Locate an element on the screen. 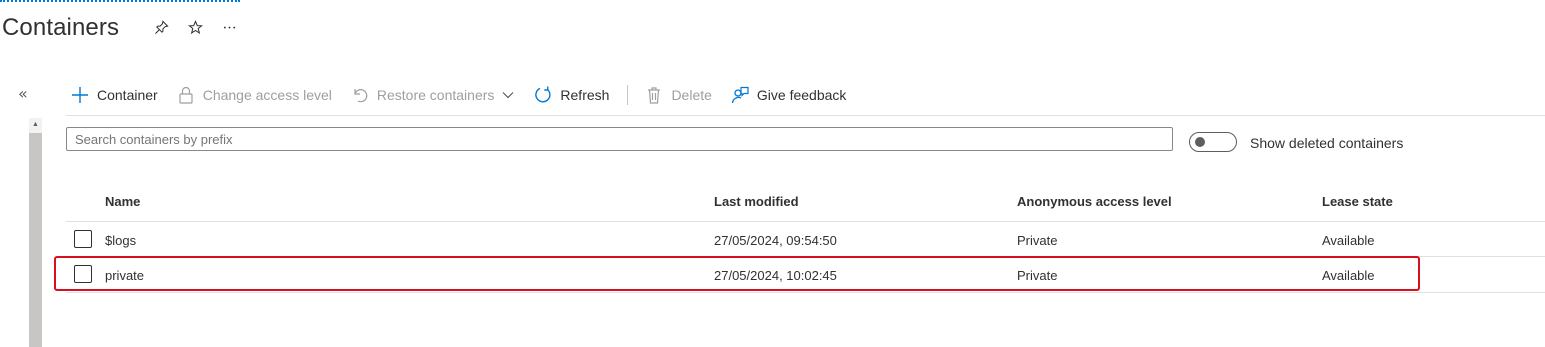 This screenshot has width=1545, height=347. access-level: Private is located at coordinates (1037, 240).